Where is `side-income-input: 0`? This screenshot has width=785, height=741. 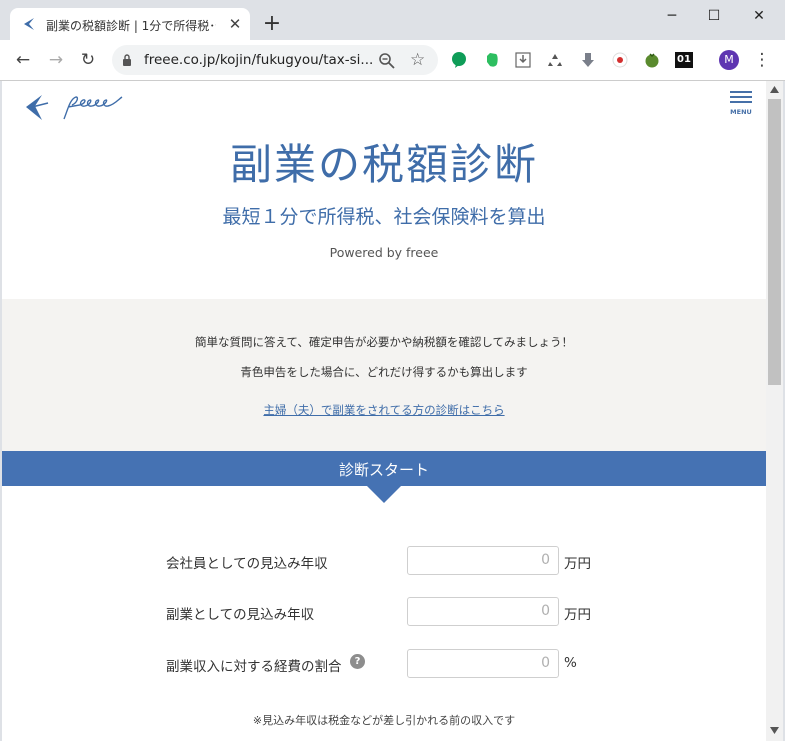
side-income-input: 0 is located at coordinates (483, 611).